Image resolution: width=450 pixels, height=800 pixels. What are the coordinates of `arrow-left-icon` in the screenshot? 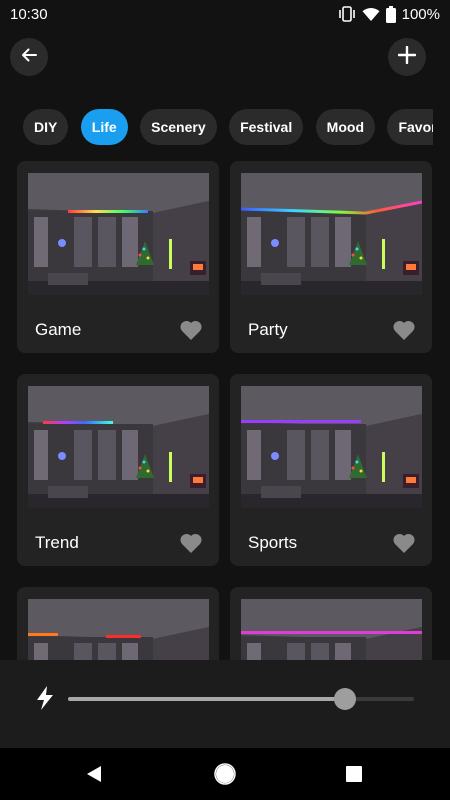 It's located at (29, 57).